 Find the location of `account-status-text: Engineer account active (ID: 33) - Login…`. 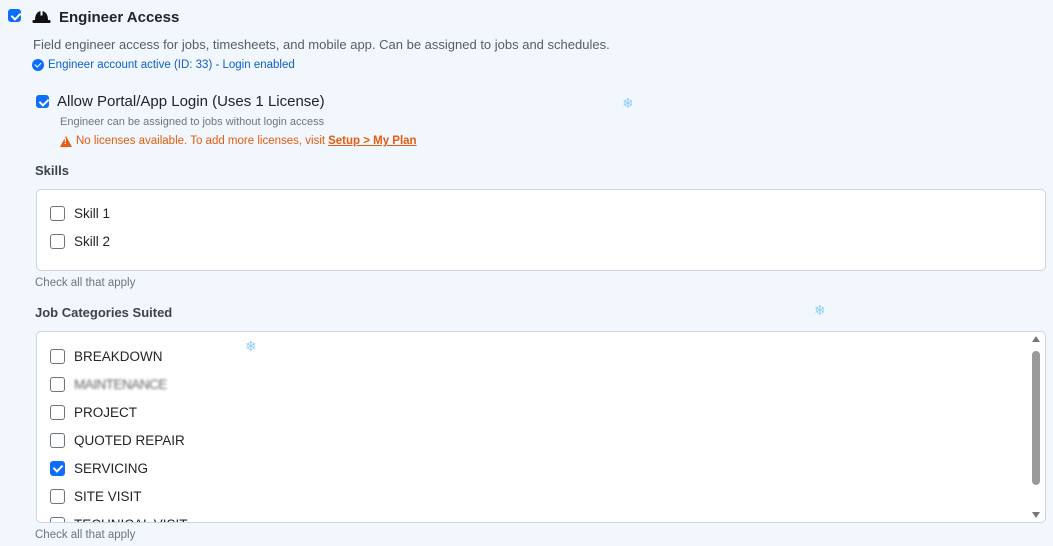

account-status-text: Engineer account active (ID: 33) - Login… is located at coordinates (171, 65).